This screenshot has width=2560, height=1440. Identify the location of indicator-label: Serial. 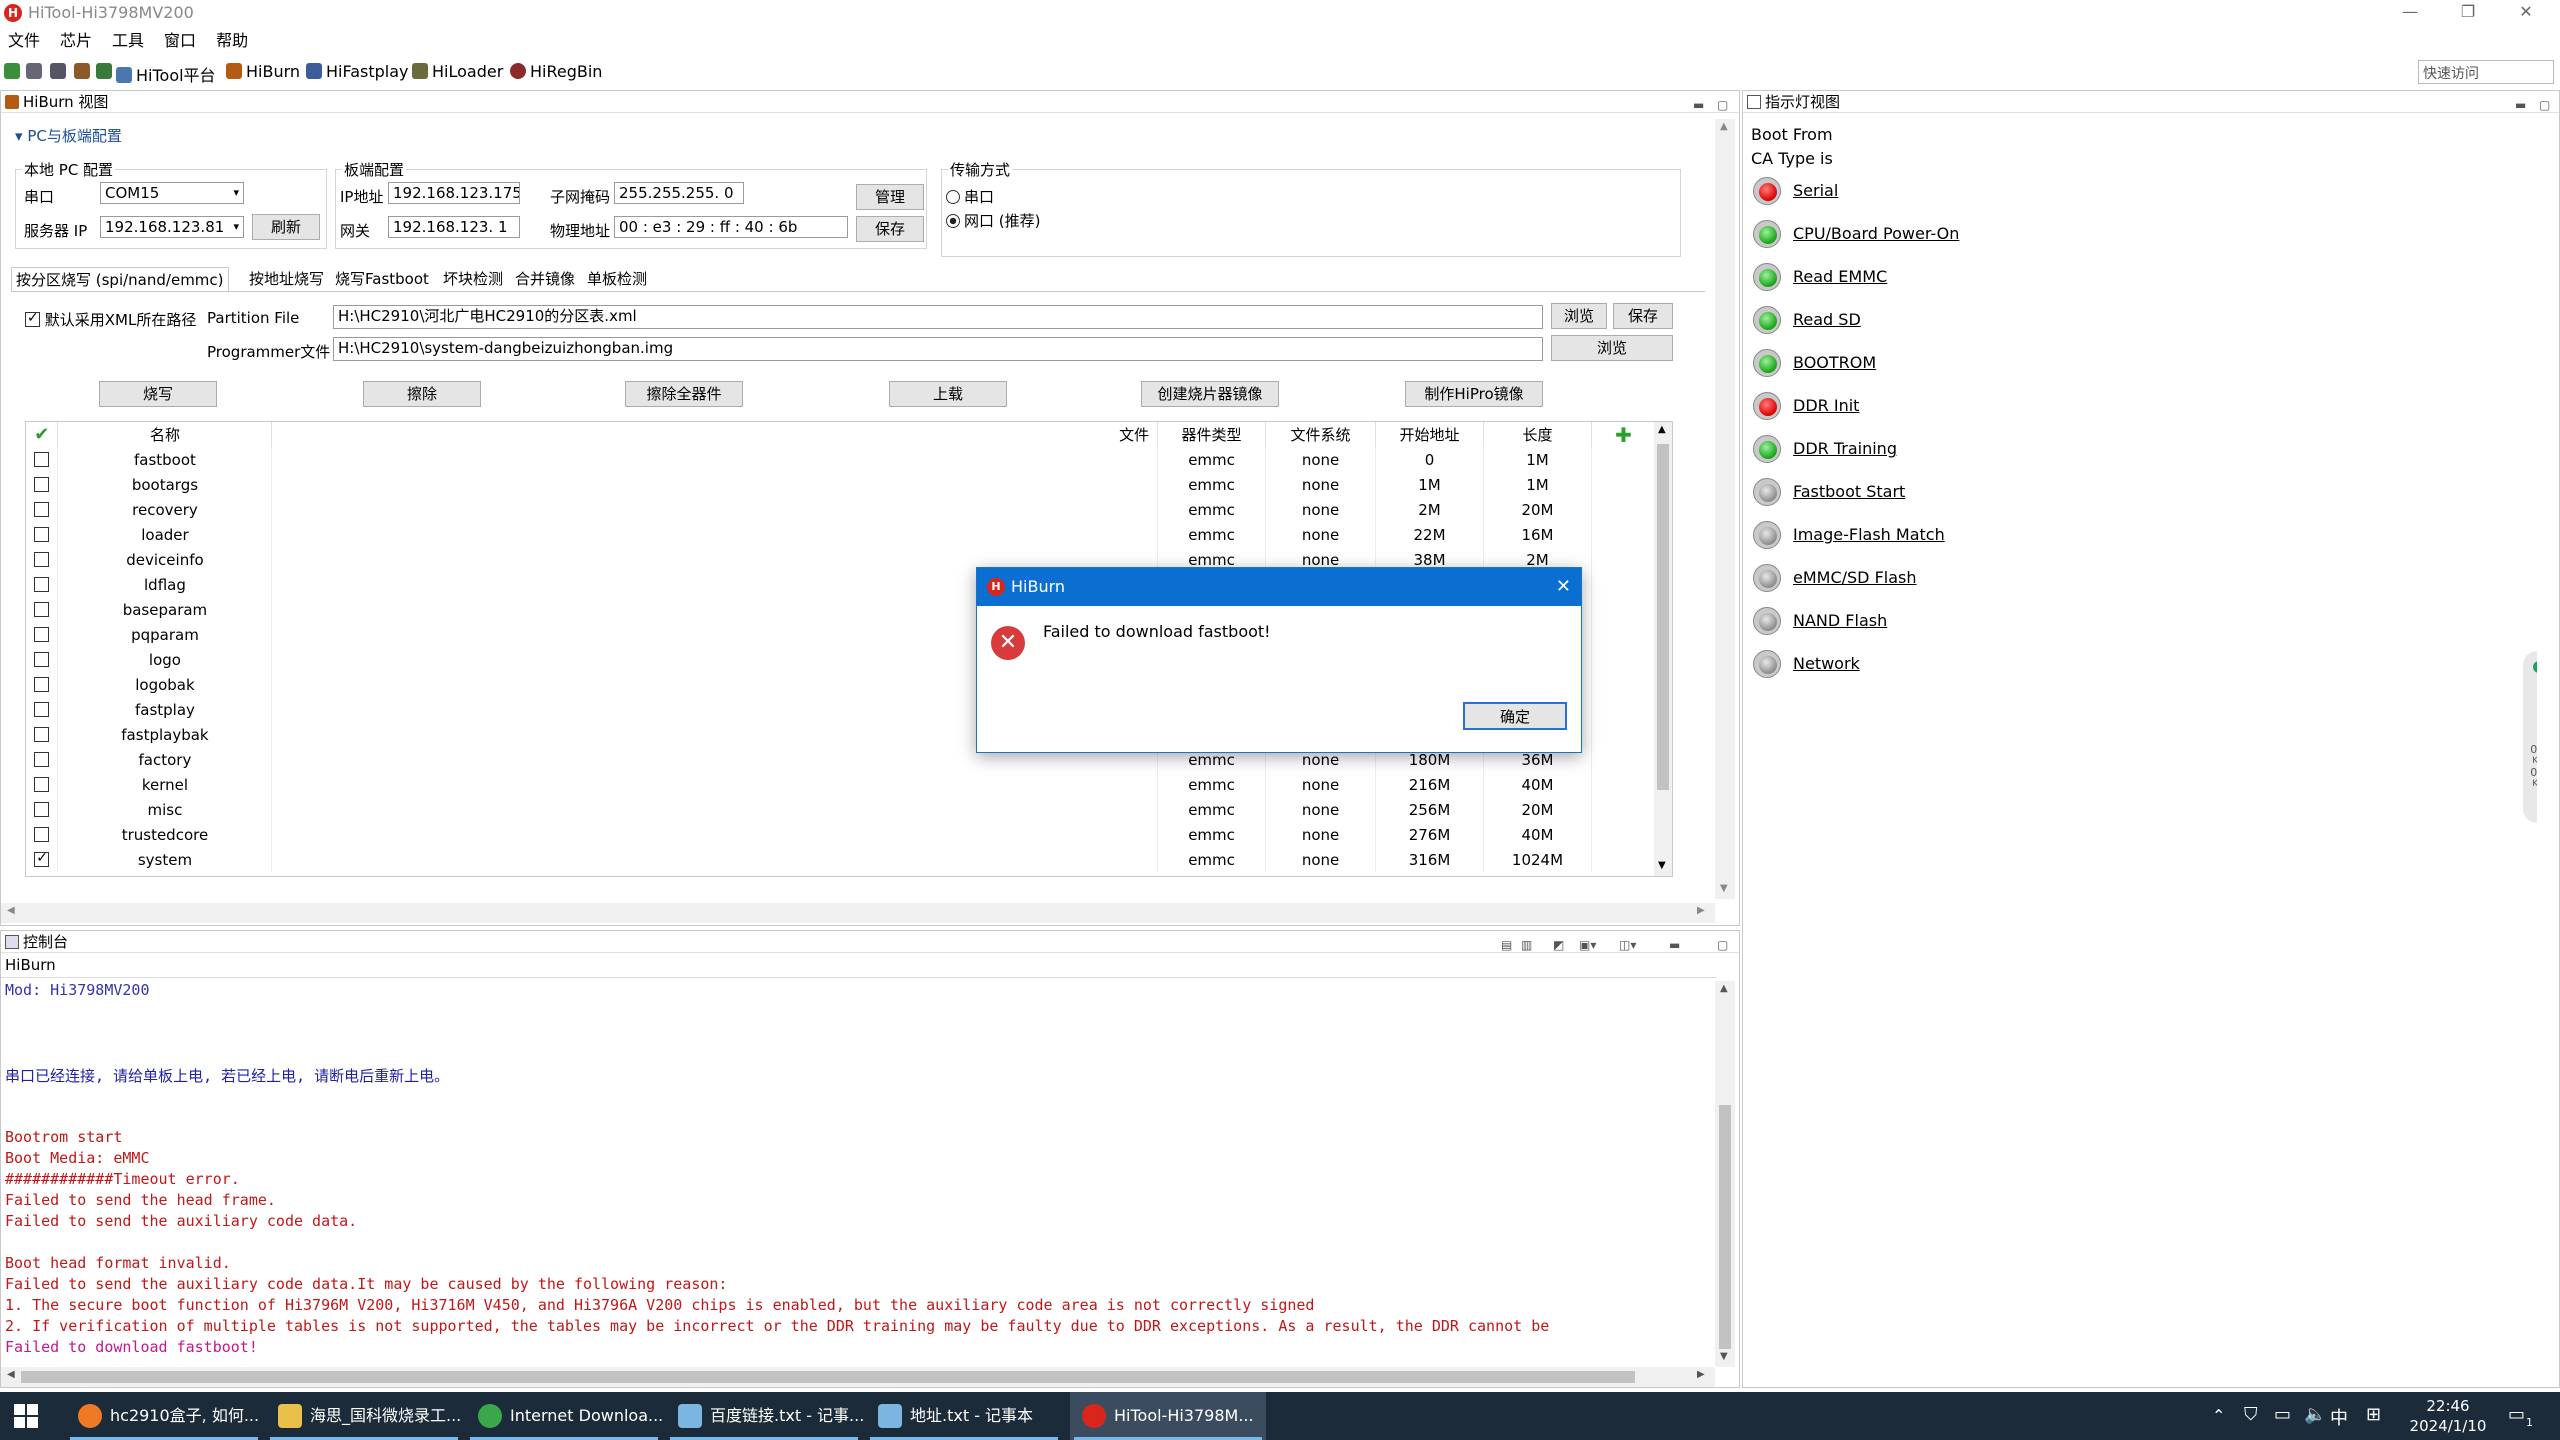
(1815, 190).